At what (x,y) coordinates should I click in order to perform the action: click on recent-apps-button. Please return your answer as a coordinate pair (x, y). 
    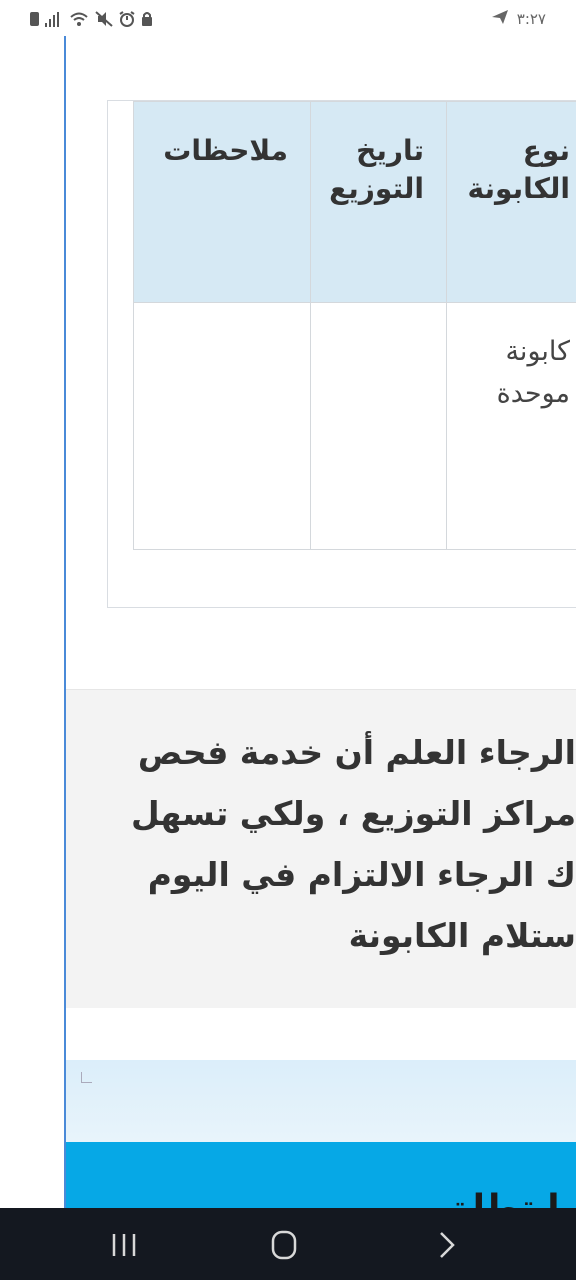
    Looking at the image, I should click on (124, 1245).